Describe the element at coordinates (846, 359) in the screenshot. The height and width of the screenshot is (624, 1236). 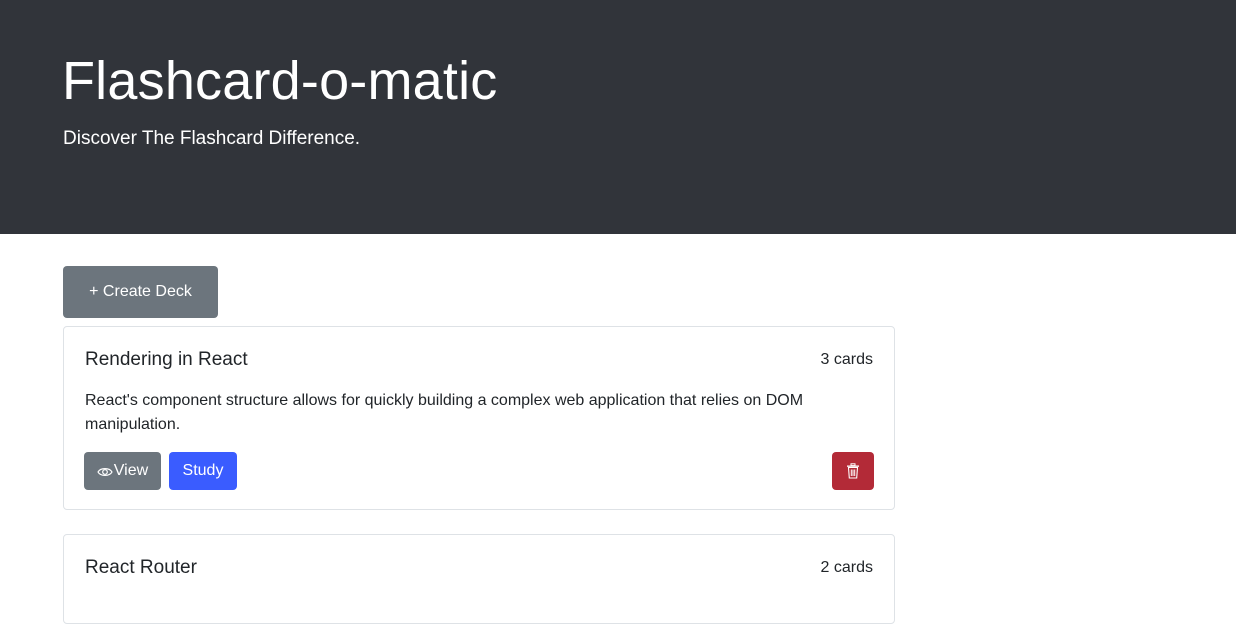
I see `deck-card-count: 3 cards` at that location.